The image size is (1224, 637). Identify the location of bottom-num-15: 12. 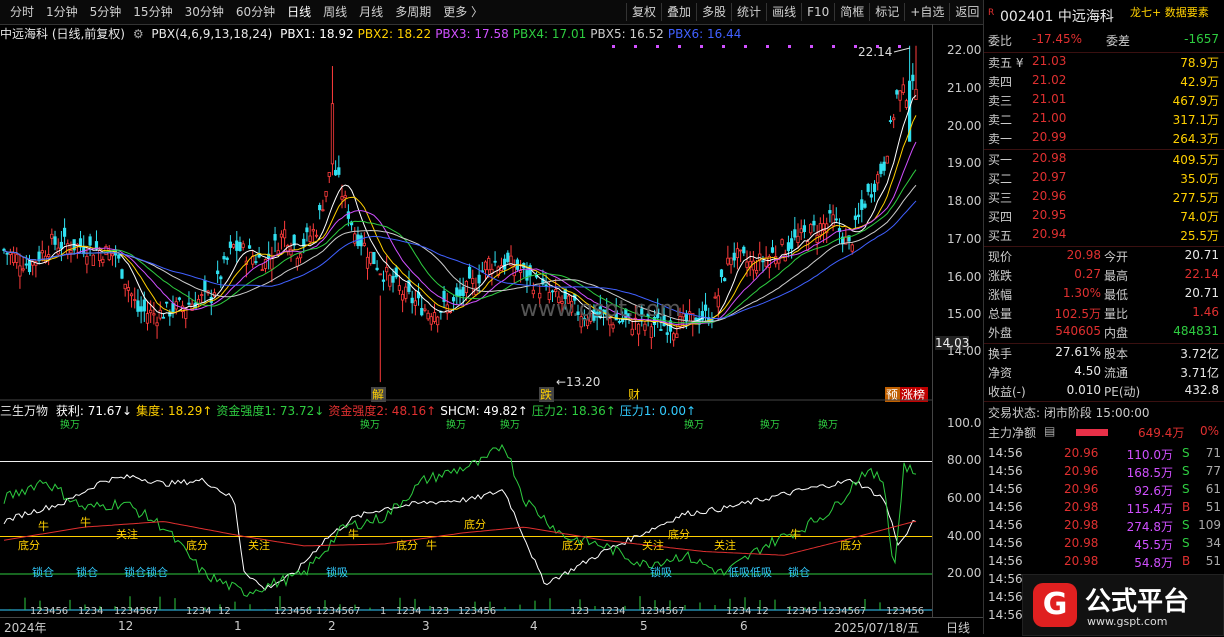
(762, 611).